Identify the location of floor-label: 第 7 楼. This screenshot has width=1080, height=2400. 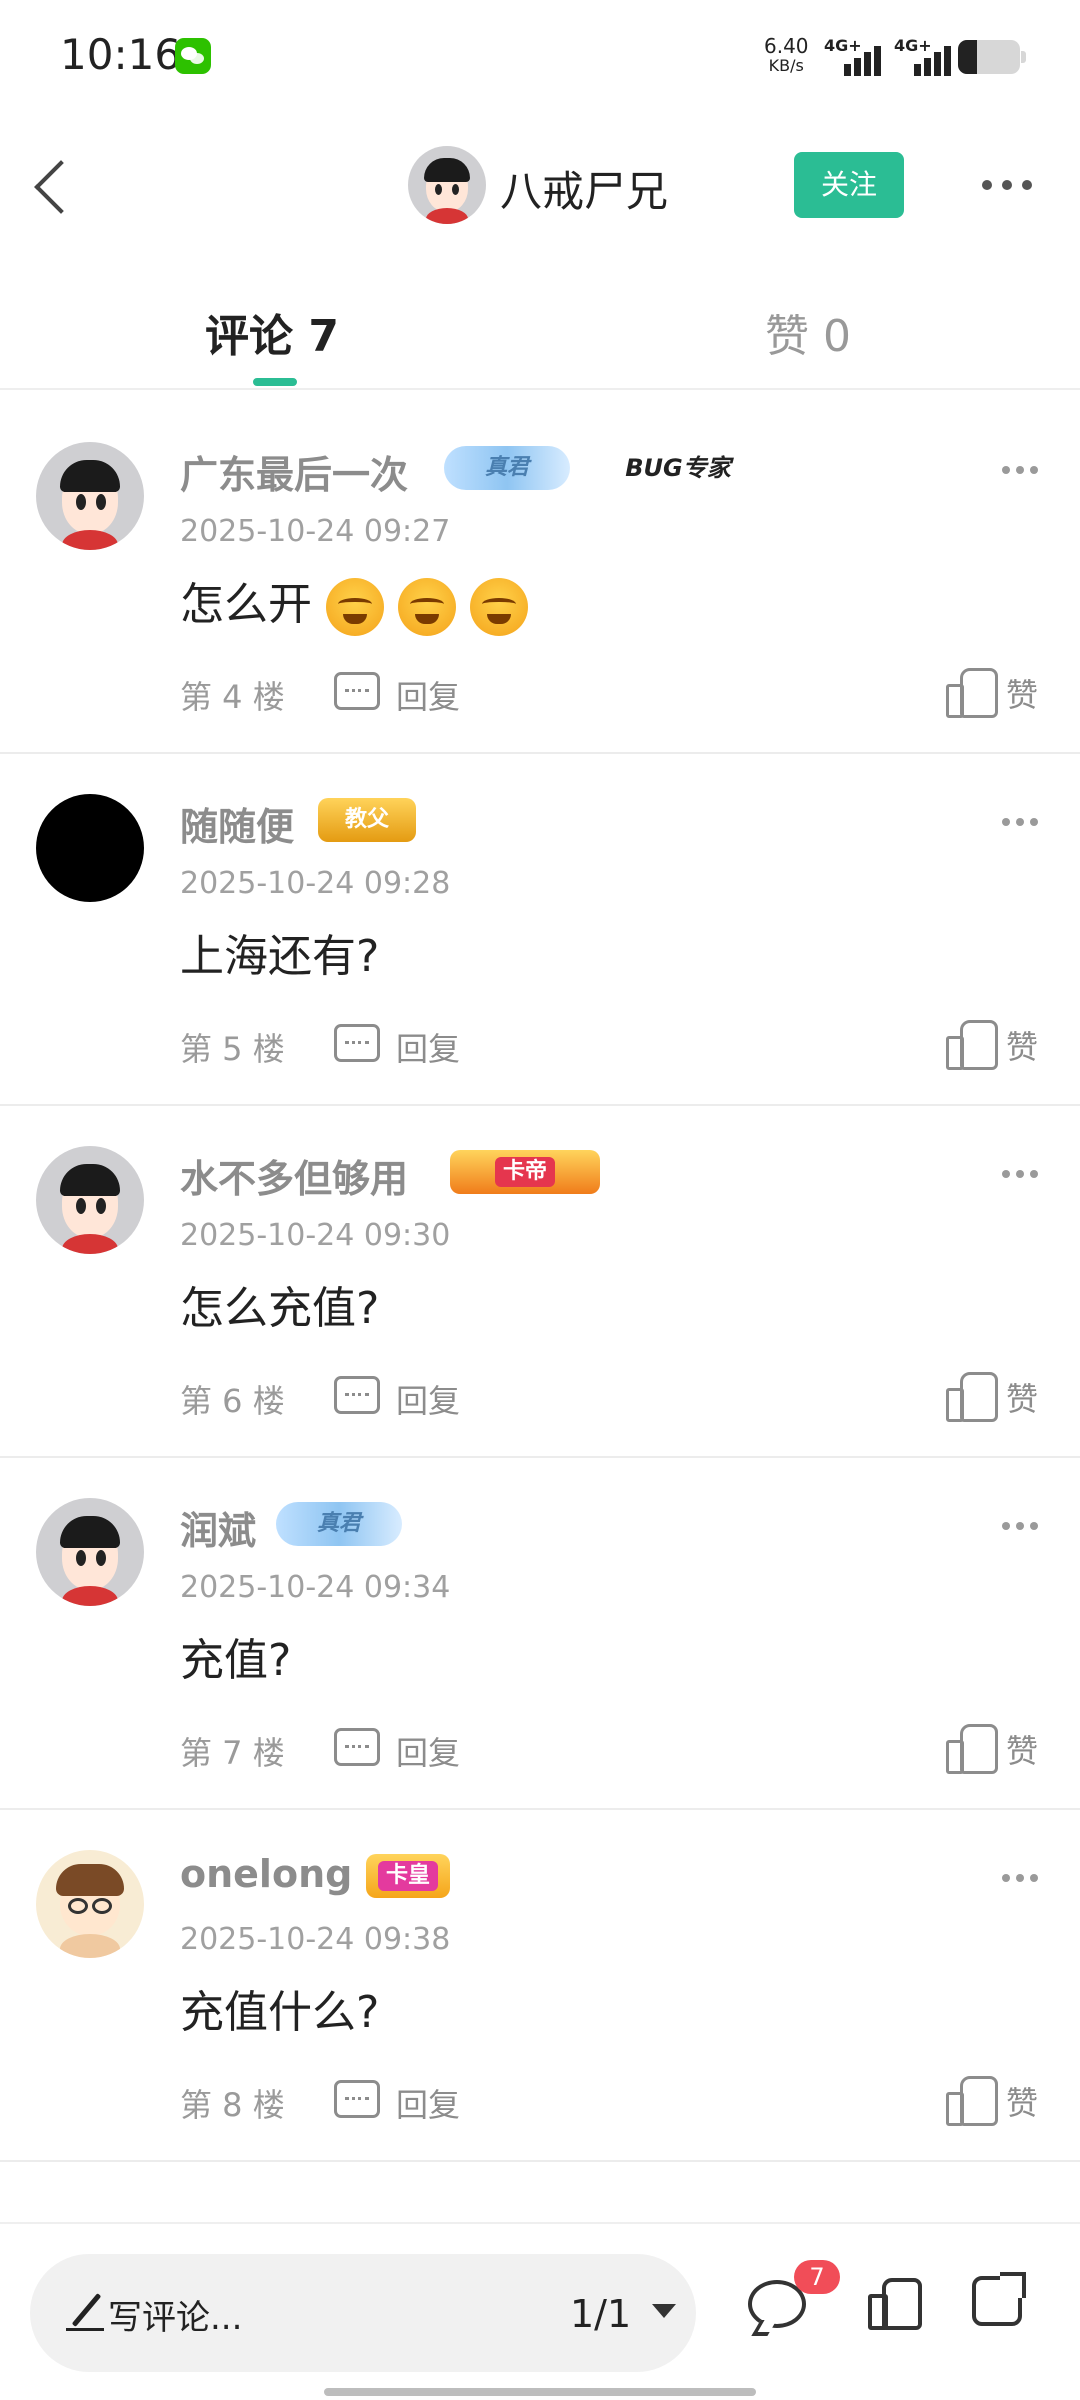
(232, 1753).